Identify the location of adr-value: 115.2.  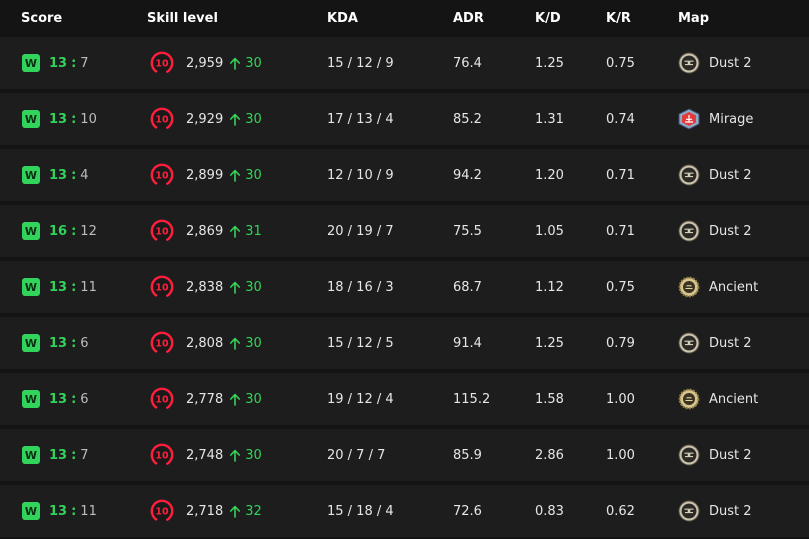
(472, 399).